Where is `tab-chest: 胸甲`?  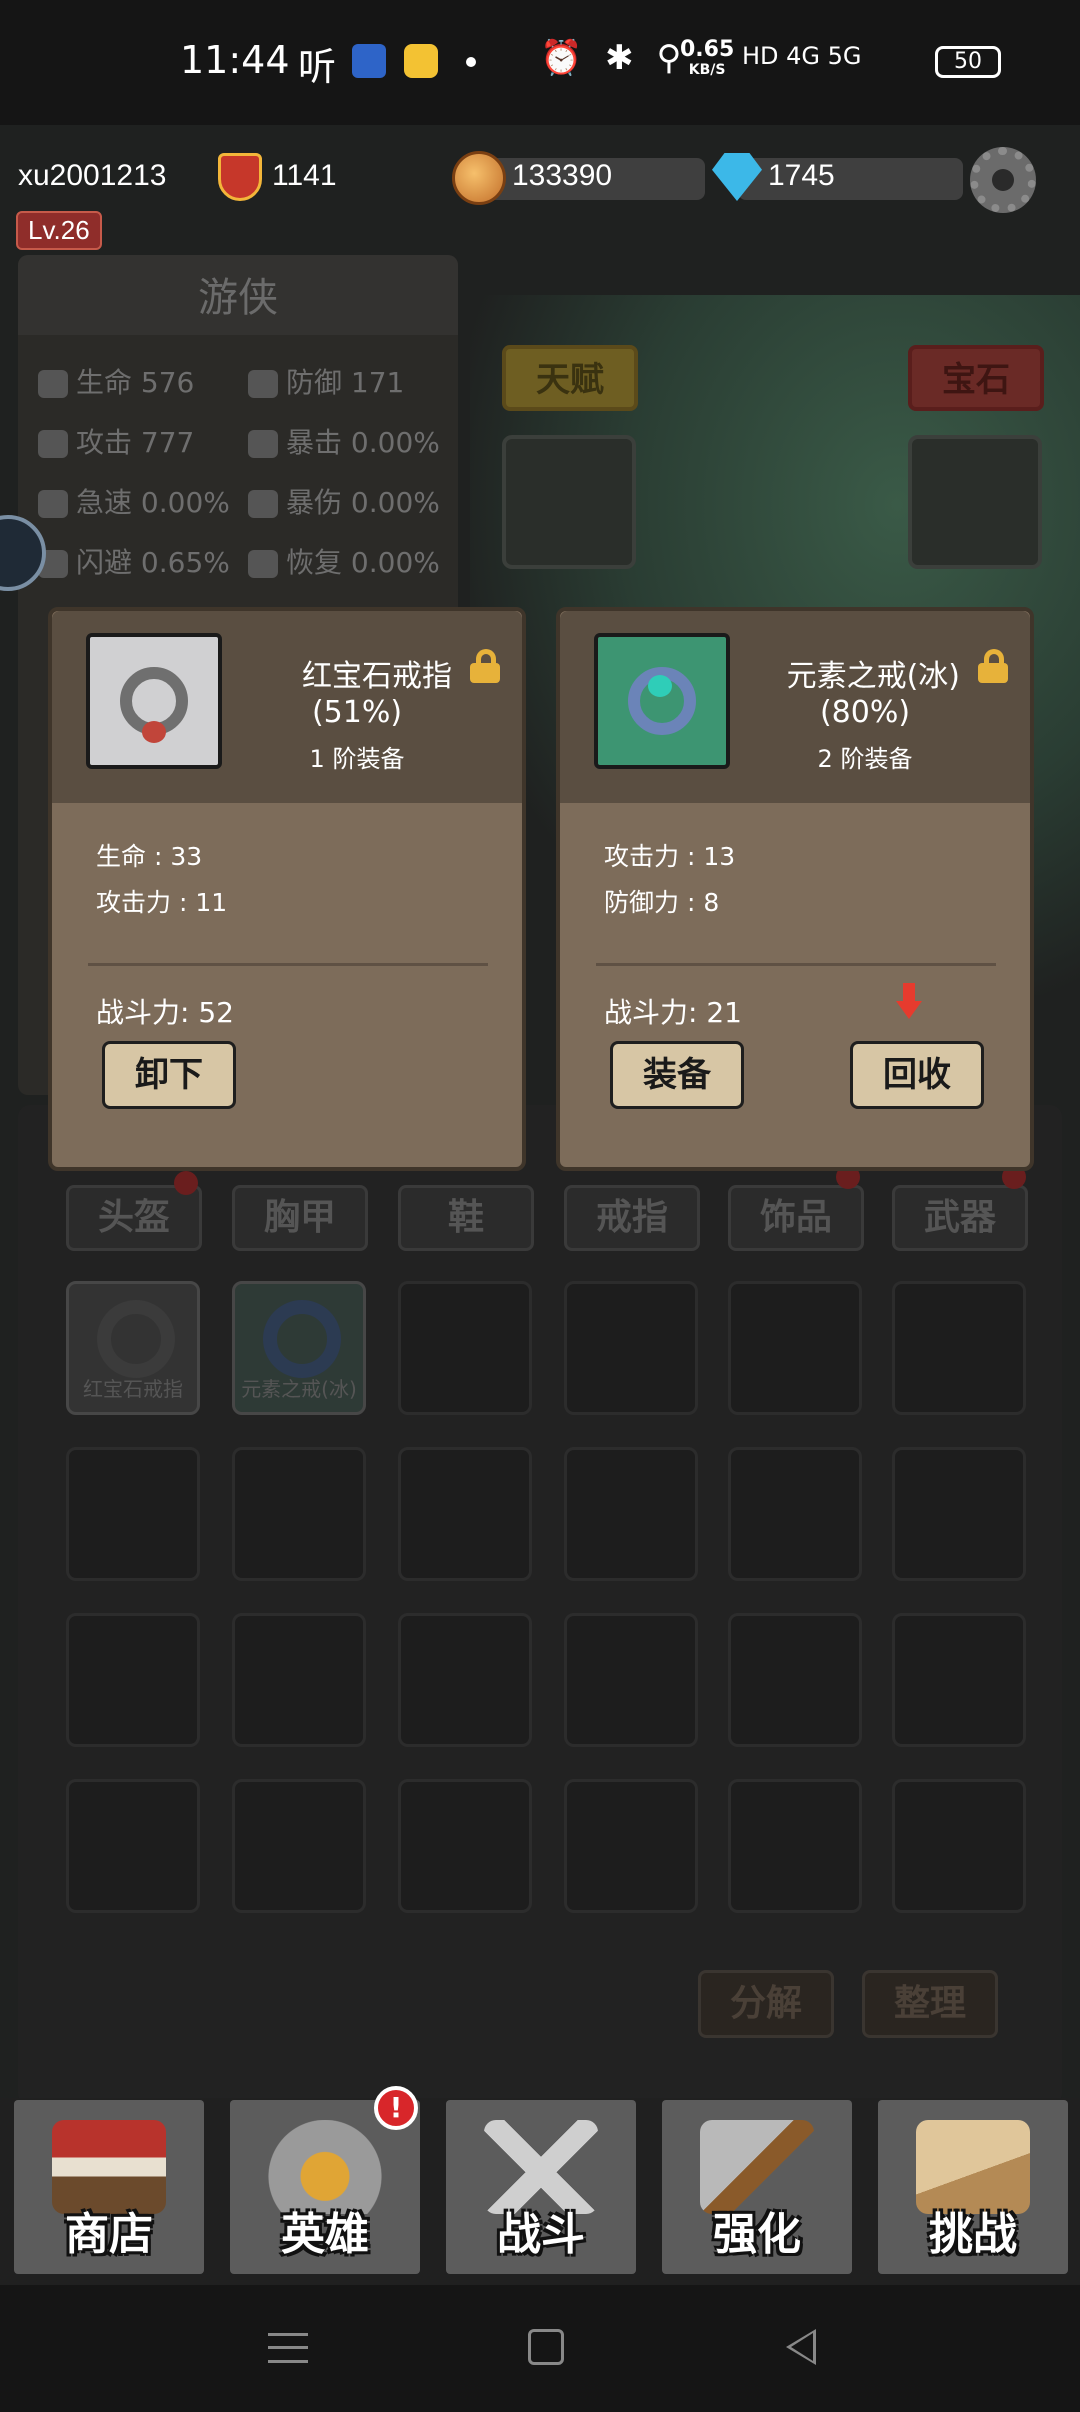
tab-chest: 胸甲 is located at coordinates (300, 1218).